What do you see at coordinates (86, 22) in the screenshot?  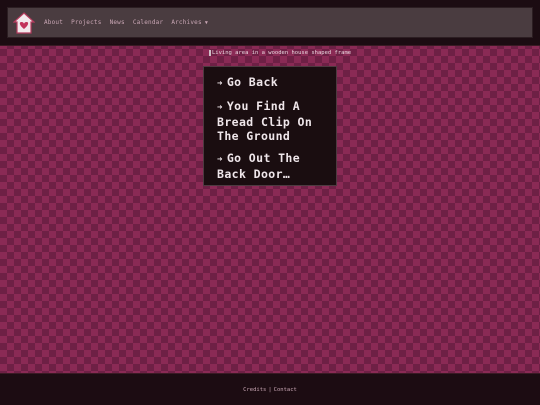 I see `nav-item-projects: Projects` at bounding box center [86, 22].